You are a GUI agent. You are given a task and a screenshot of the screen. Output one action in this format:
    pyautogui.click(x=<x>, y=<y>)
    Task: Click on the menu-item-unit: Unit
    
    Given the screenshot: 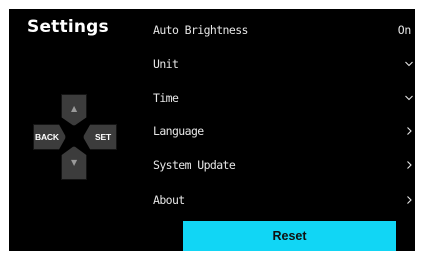 What is the action you would take?
    pyautogui.click(x=283, y=64)
    